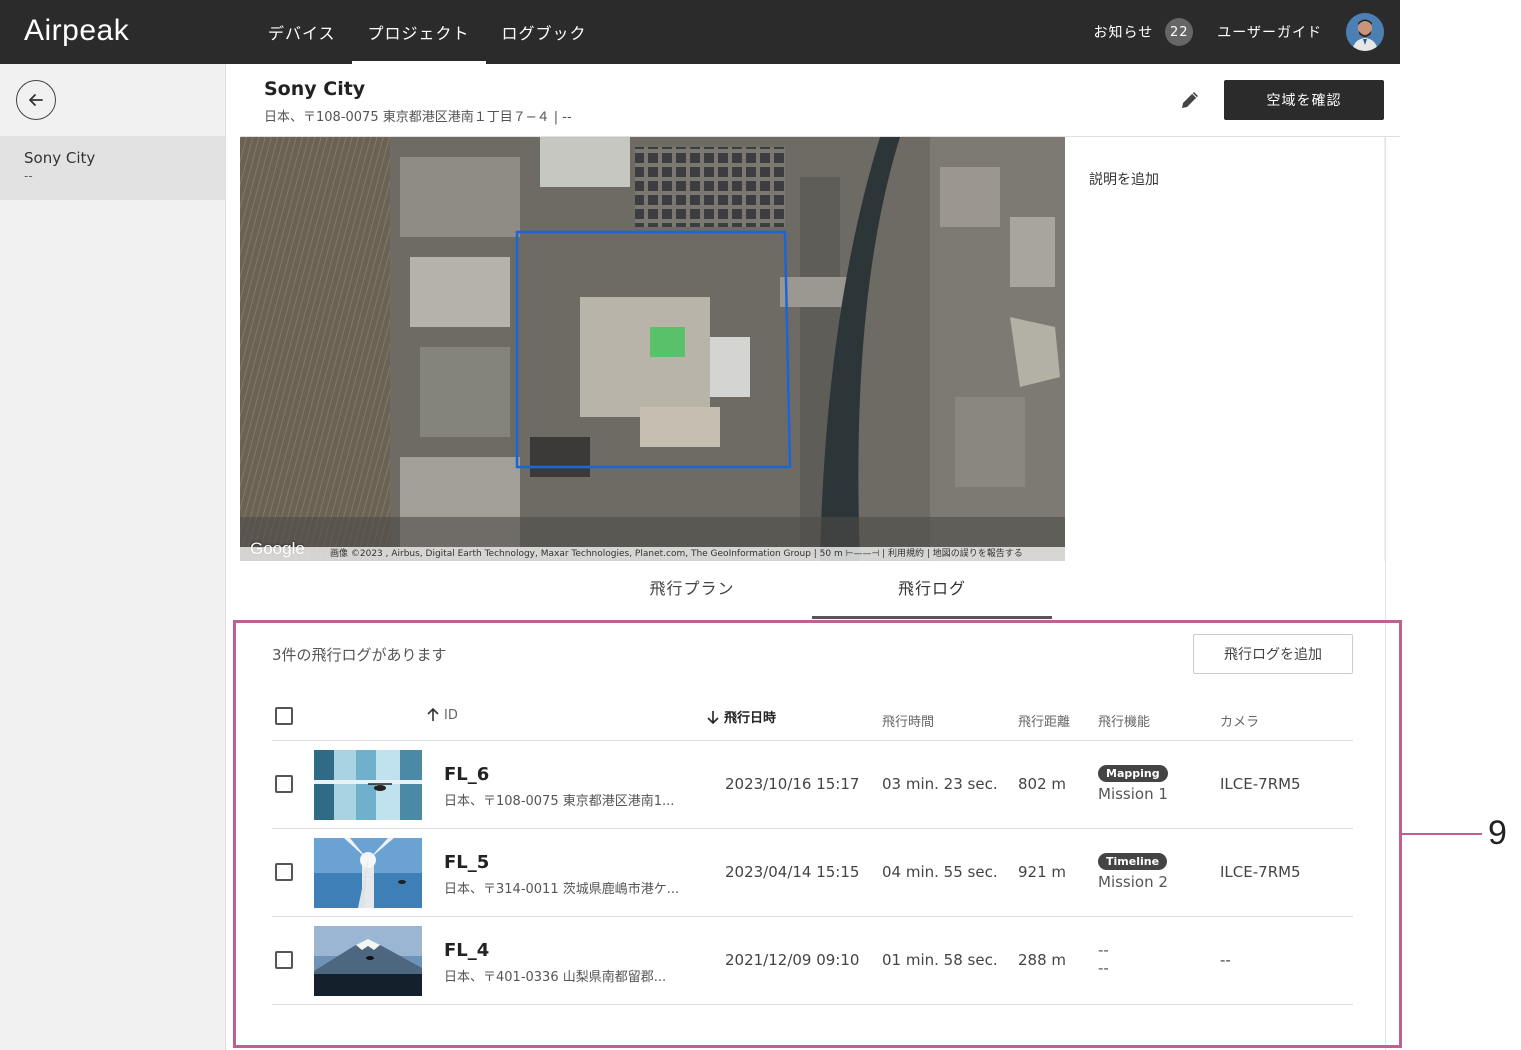 The height and width of the screenshot is (1050, 1521). What do you see at coordinates (1190, 100) in the screenshot?
I see `edit-pencil-icon` at bounding box center [1190, 100].